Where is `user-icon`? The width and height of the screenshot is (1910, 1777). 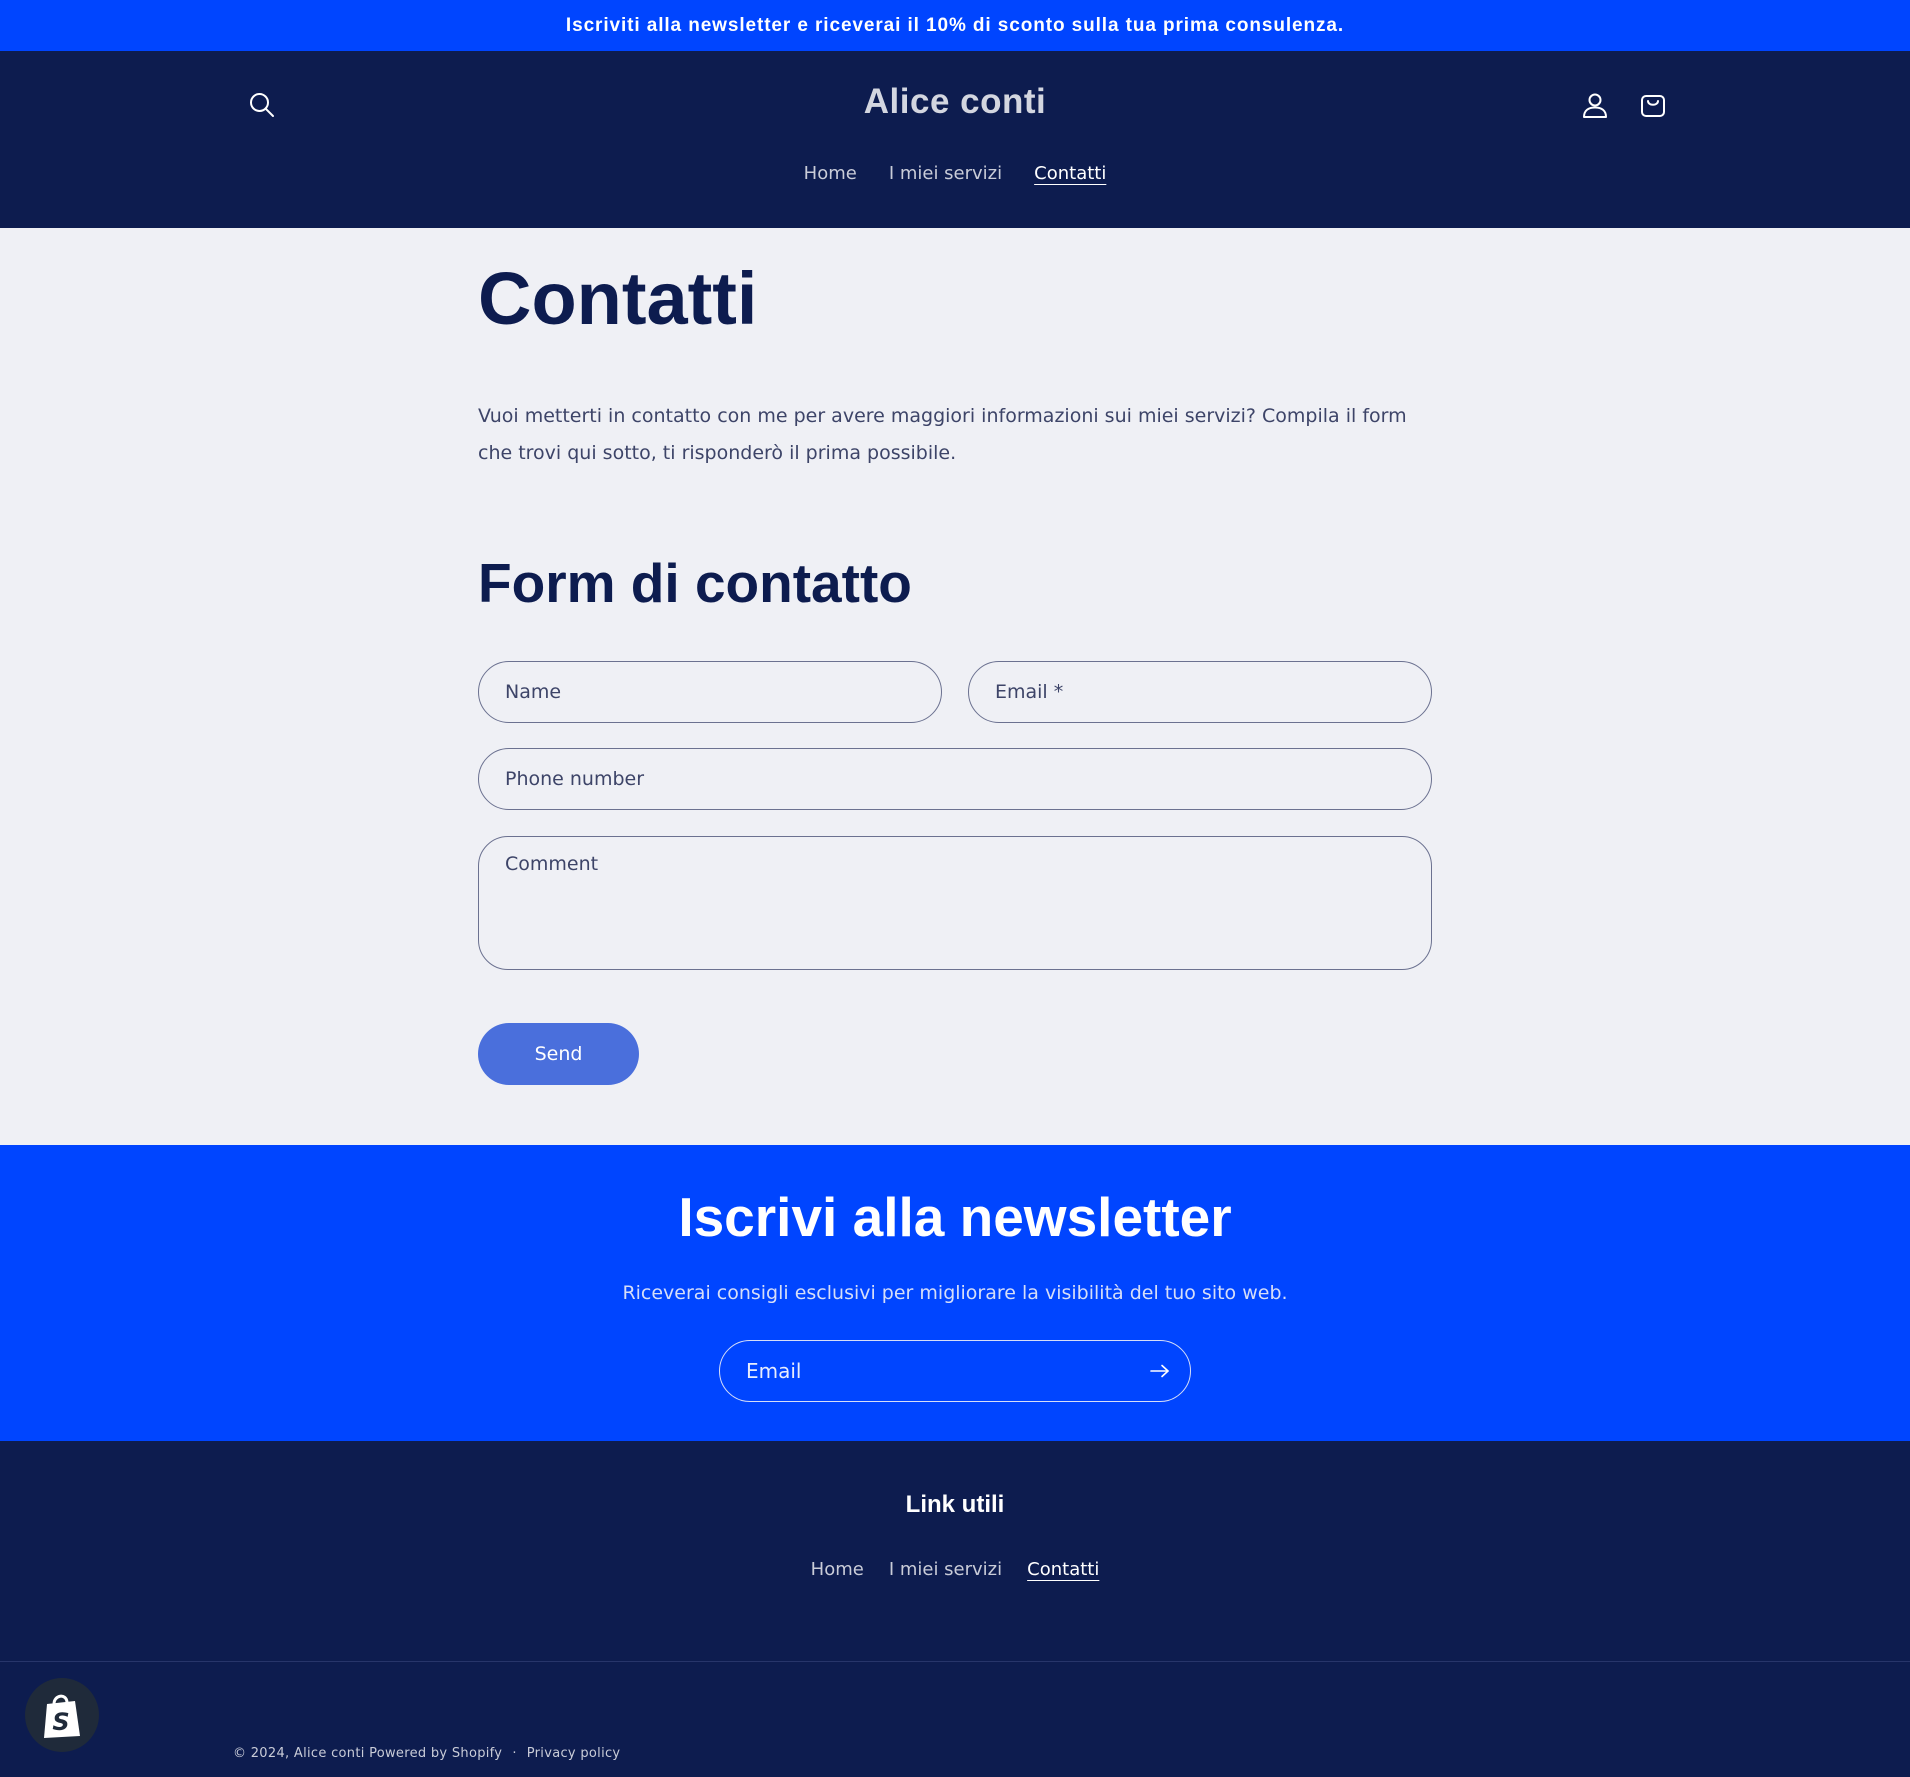 user-icon is located at coordinates (1595, 105).